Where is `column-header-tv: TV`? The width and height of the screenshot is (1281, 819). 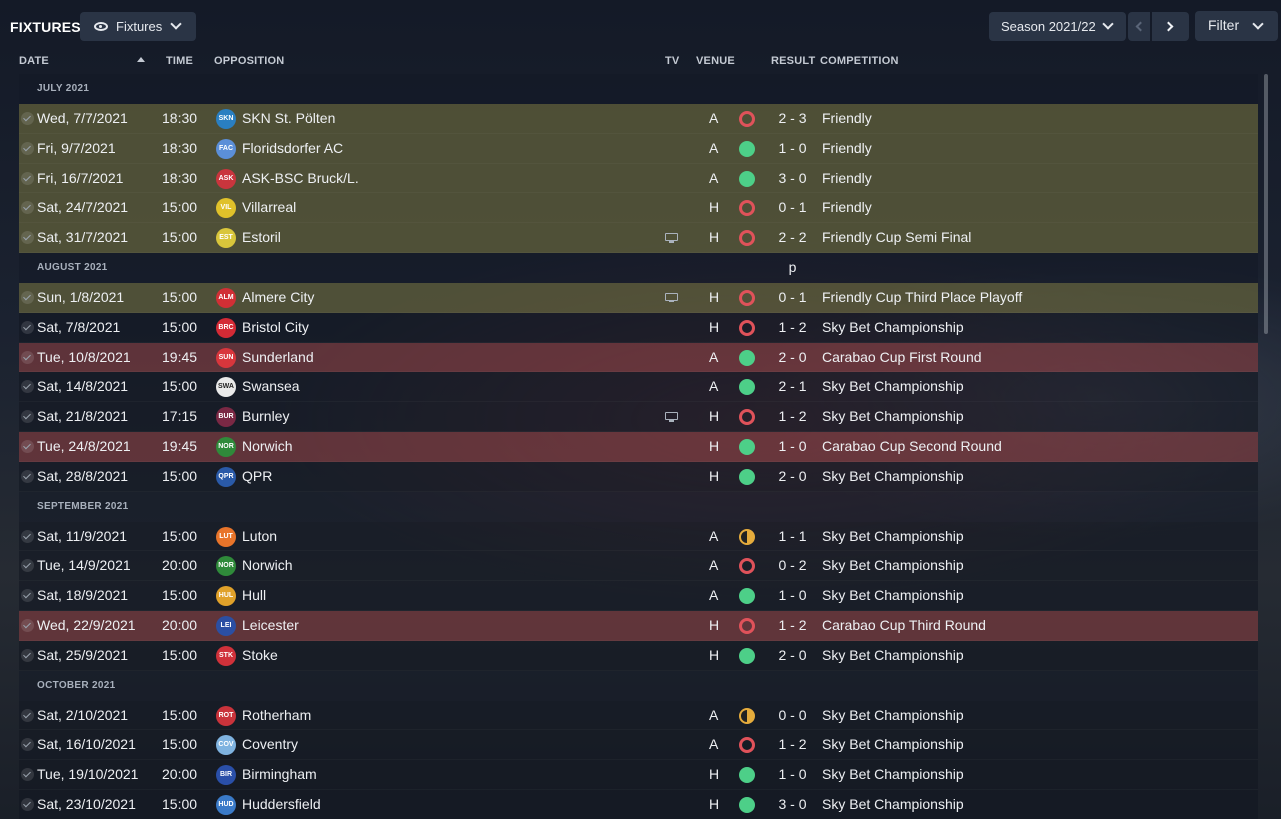 column-header-tv: TV is located at coordinates (672, 61).